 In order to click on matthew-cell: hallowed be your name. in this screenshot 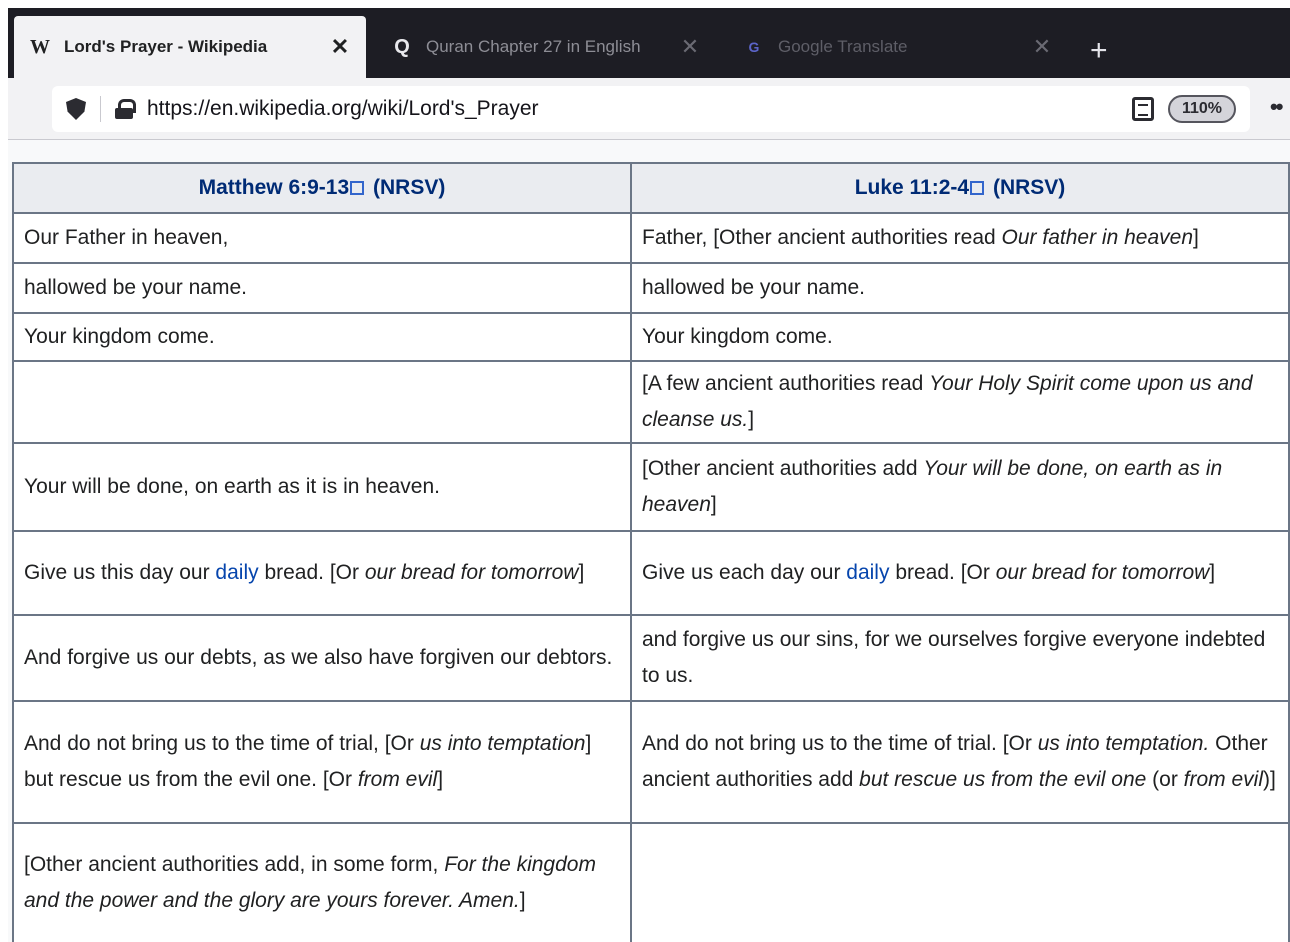, I will do `click(322, 288)`.